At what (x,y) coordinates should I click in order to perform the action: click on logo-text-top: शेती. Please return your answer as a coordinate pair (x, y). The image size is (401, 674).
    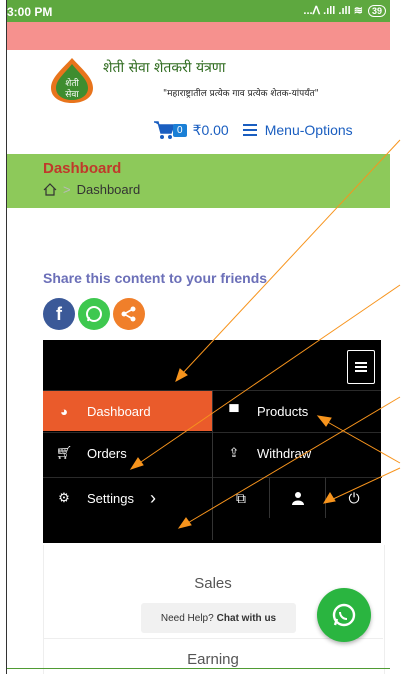
    Looking at the image, I should click on (72, 83).